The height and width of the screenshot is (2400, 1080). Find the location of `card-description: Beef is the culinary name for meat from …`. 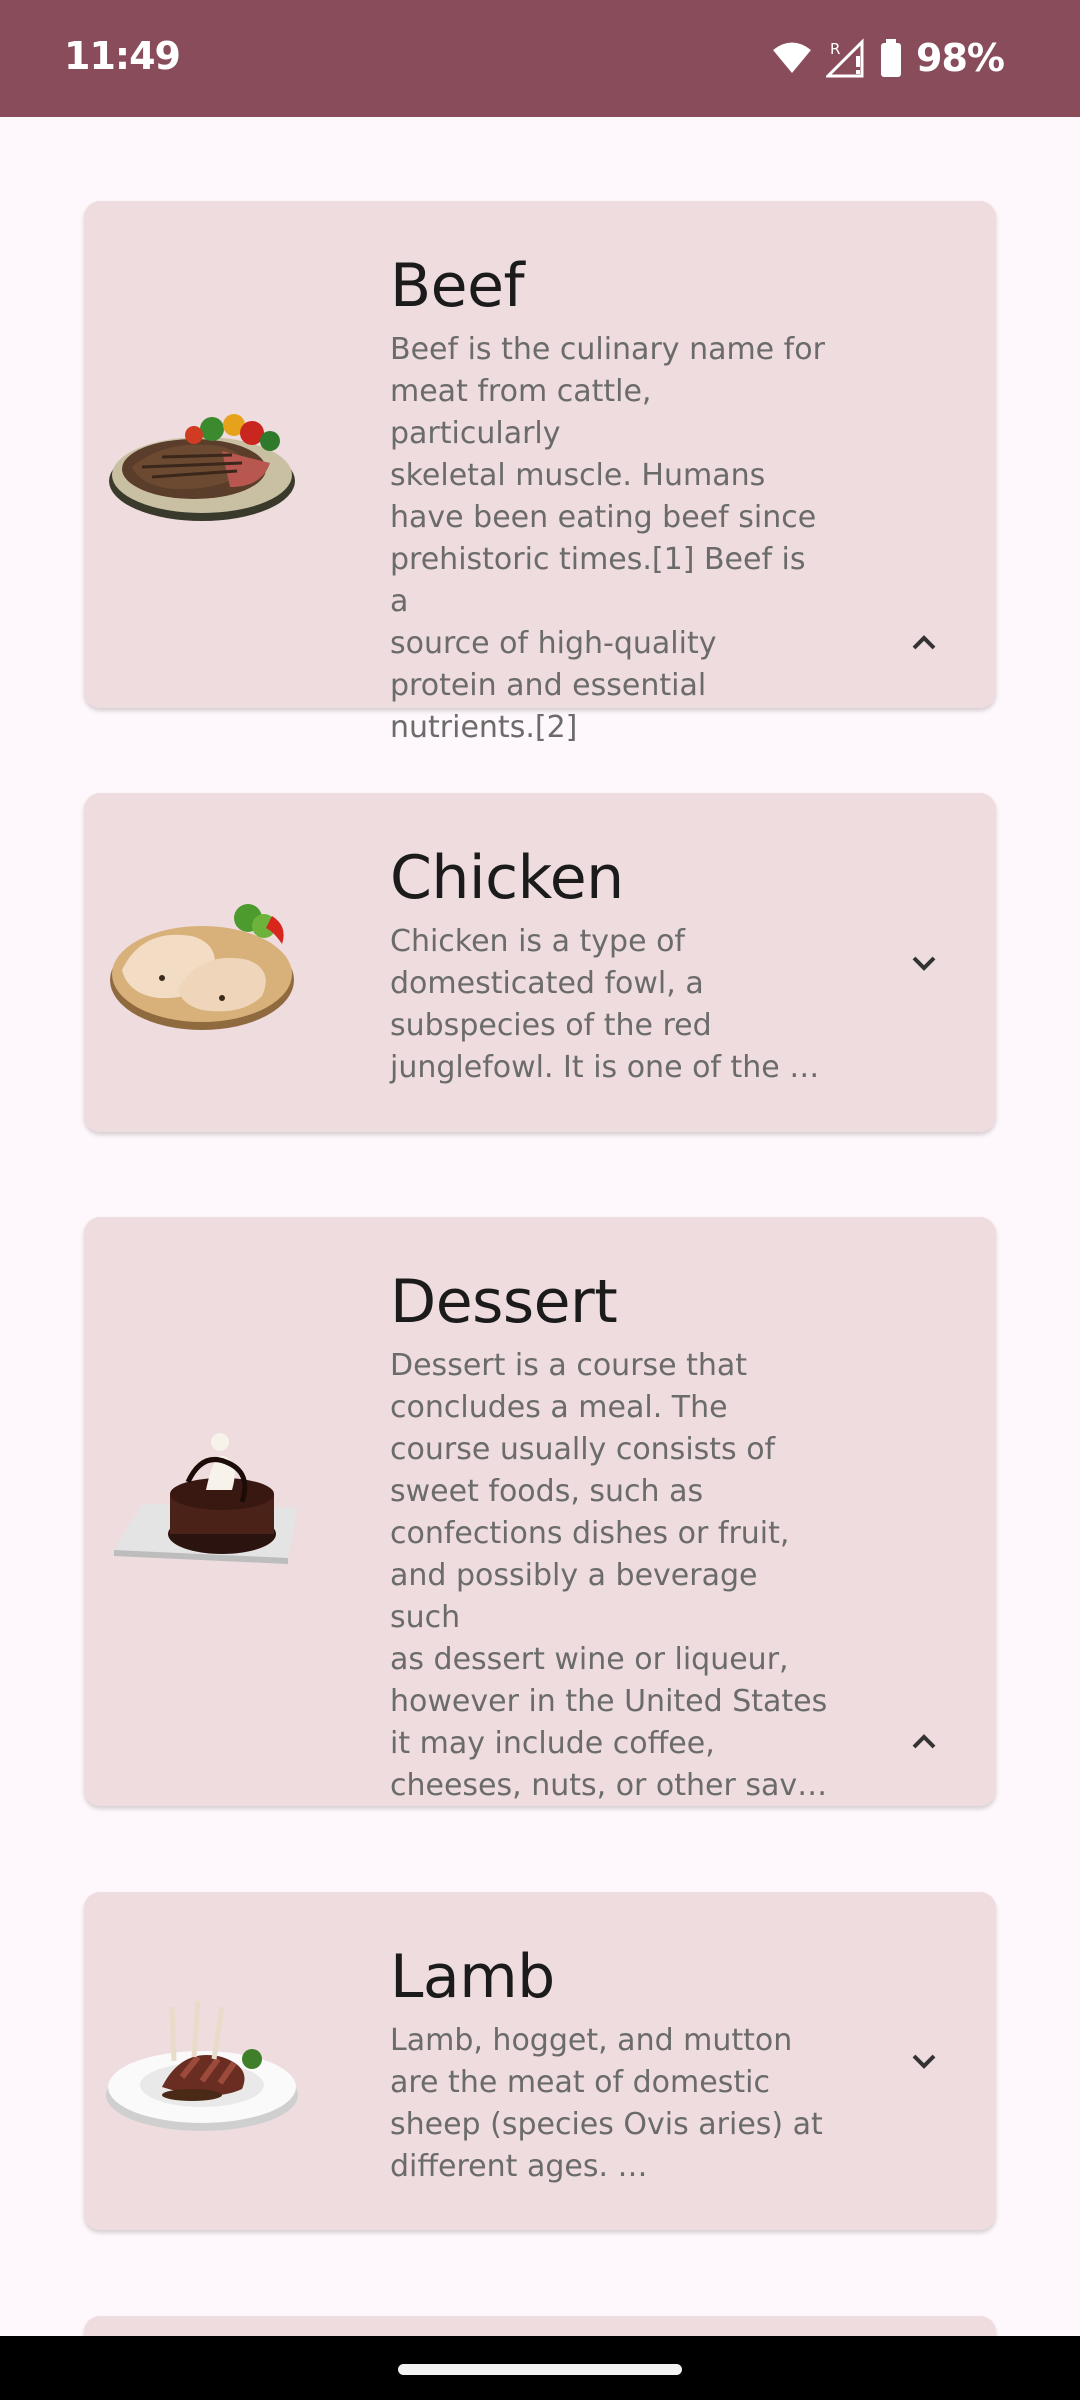

card-description: Beef is the culinary name for meat from … is located at coordinates (607, 538).